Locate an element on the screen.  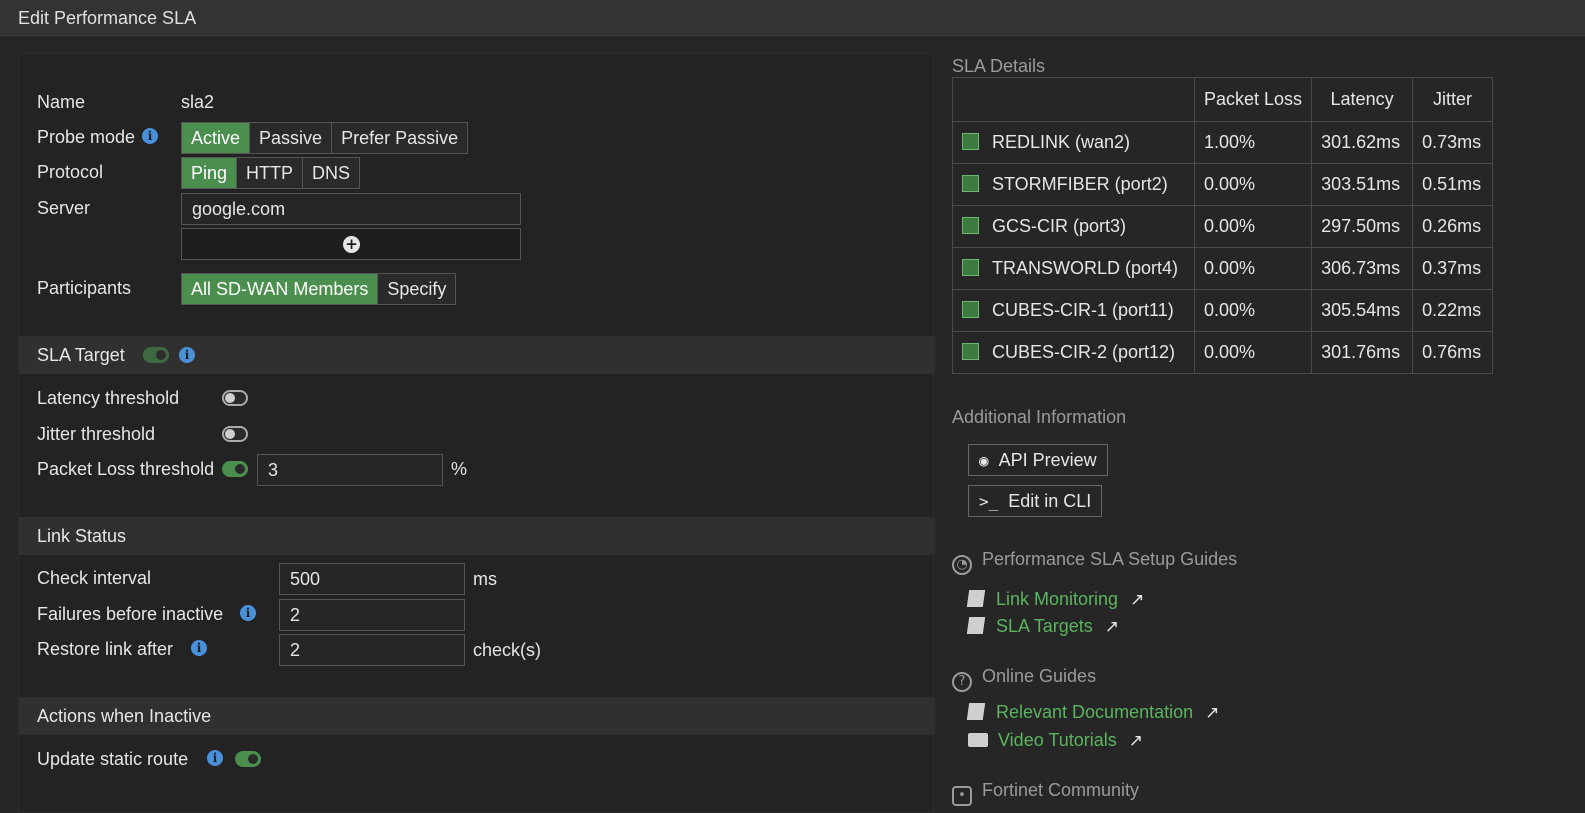
packet-loss-cell: 1.00% is located at coordinates (1253, 142).